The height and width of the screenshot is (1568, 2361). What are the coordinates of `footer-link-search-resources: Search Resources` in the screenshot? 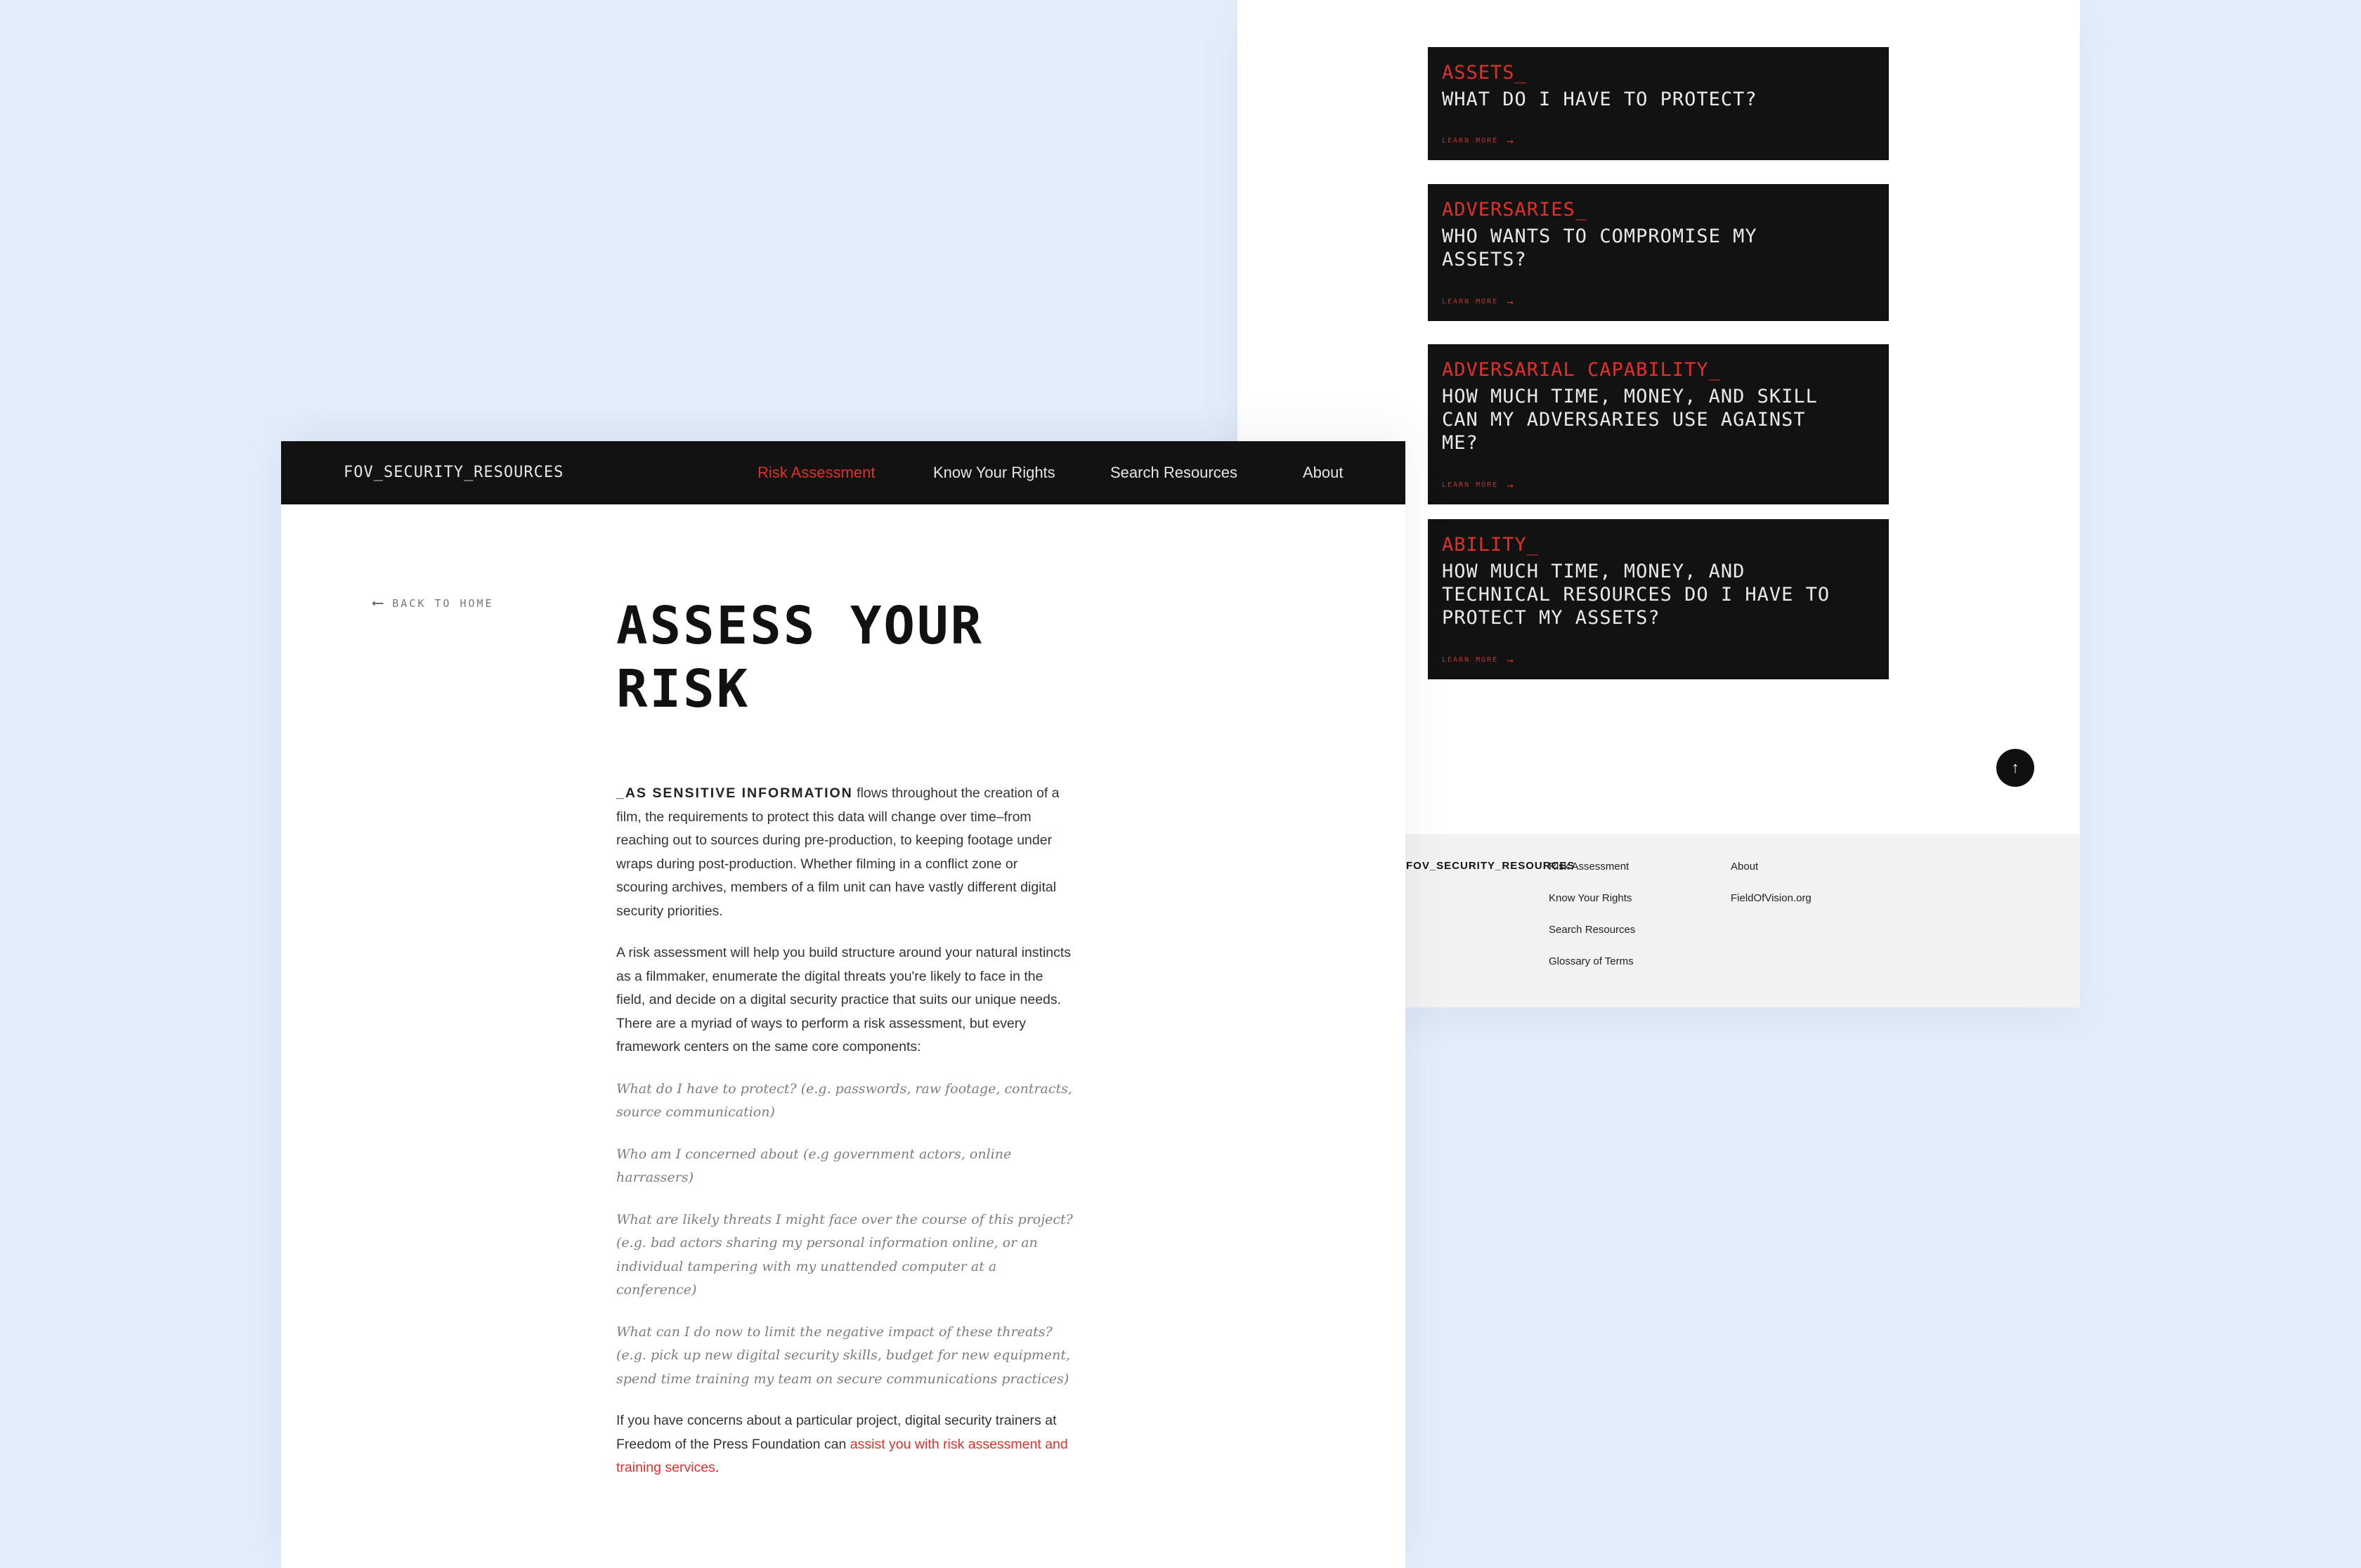 It's located at (1592, 939).